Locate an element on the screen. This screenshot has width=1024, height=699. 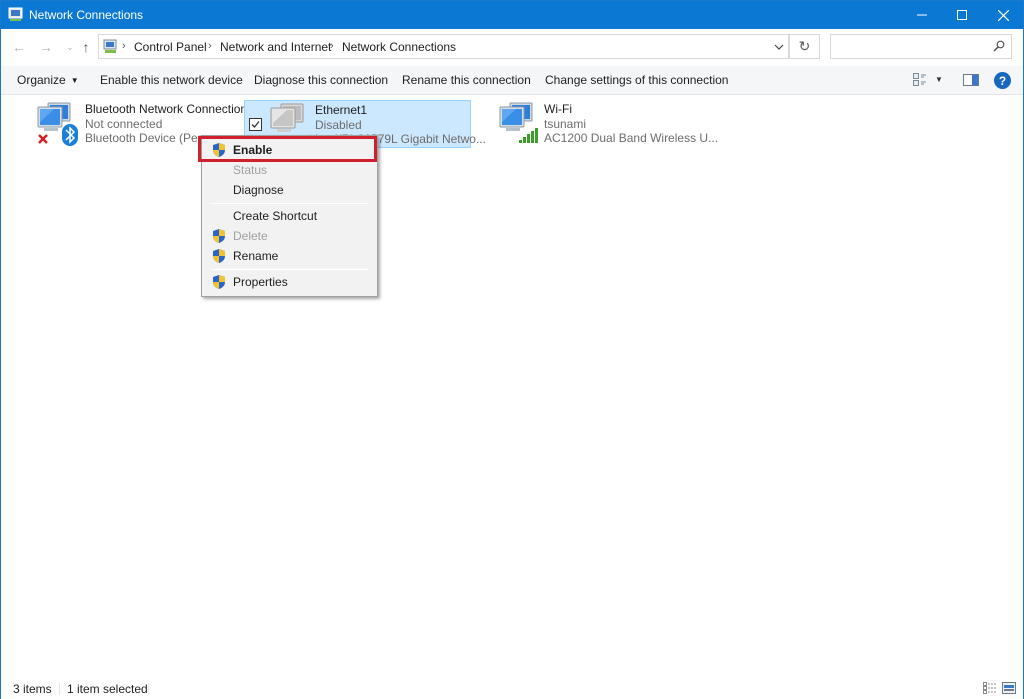
forward-button: → is located at coordinates (46, 47).